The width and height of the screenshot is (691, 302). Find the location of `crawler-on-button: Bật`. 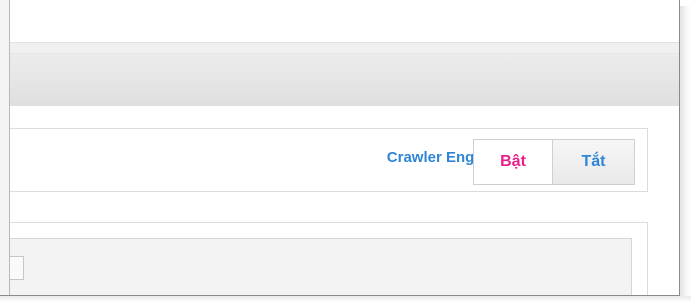

crawler-on-button: Bật is located at coordinates (513, 162).